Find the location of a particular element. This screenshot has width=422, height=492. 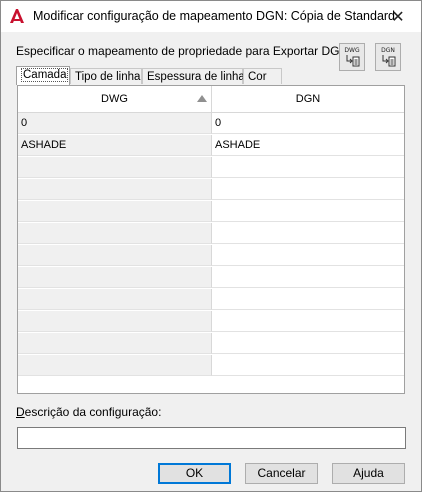

dgn-cell: 0 is located at coordinates (308, 123).